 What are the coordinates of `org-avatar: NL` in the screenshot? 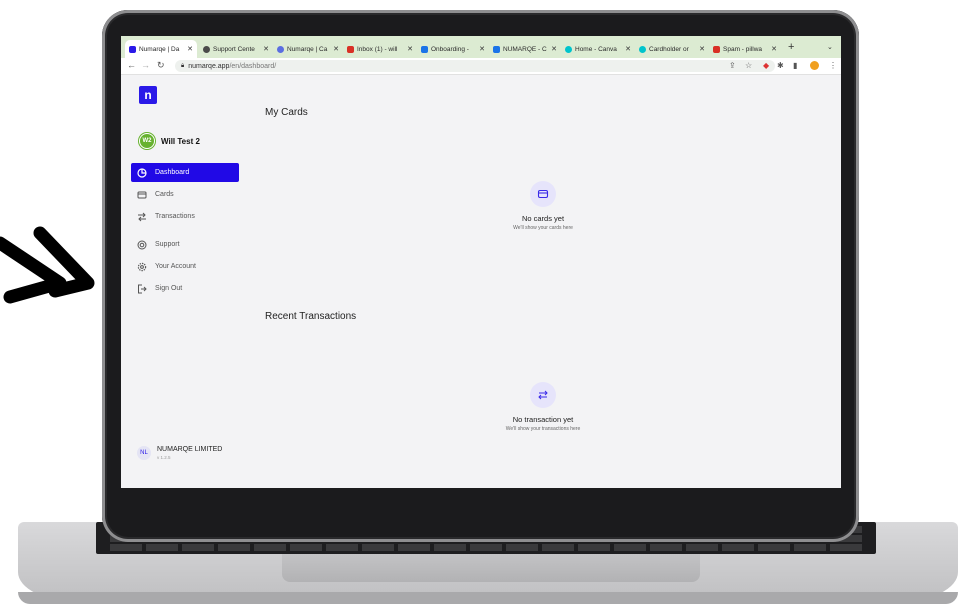 It's located at (144, 453).